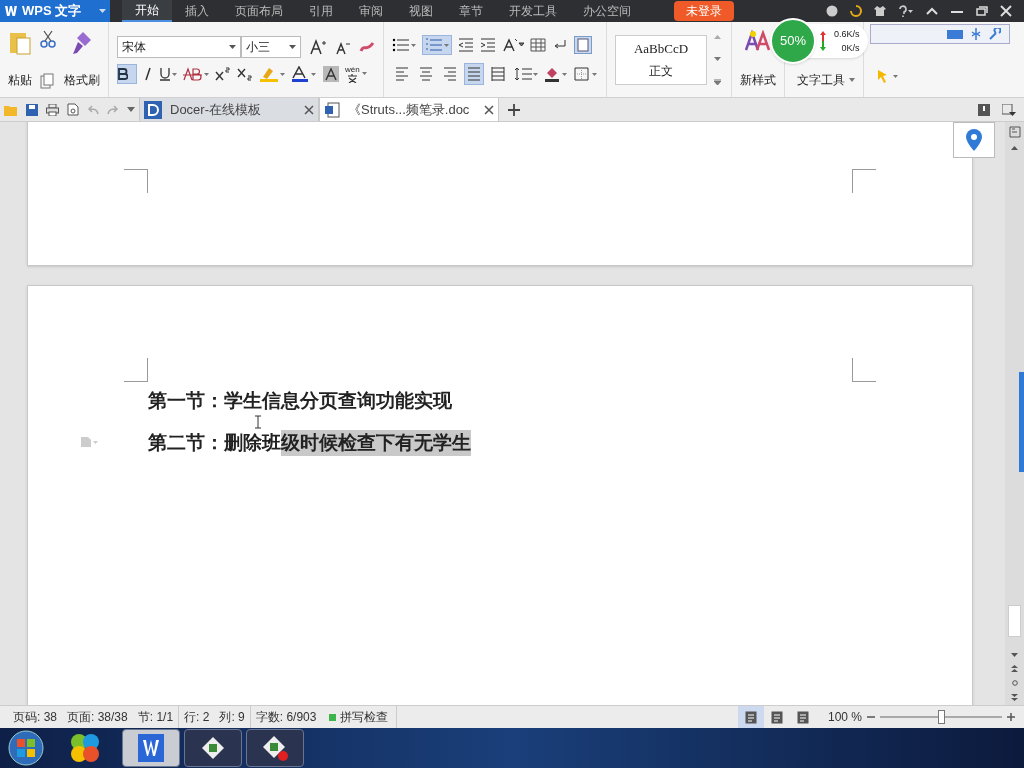  Describe the element at coordinates (214, 443) in the screenshot. I see `heading-text: 第二节：删除班` at that location.